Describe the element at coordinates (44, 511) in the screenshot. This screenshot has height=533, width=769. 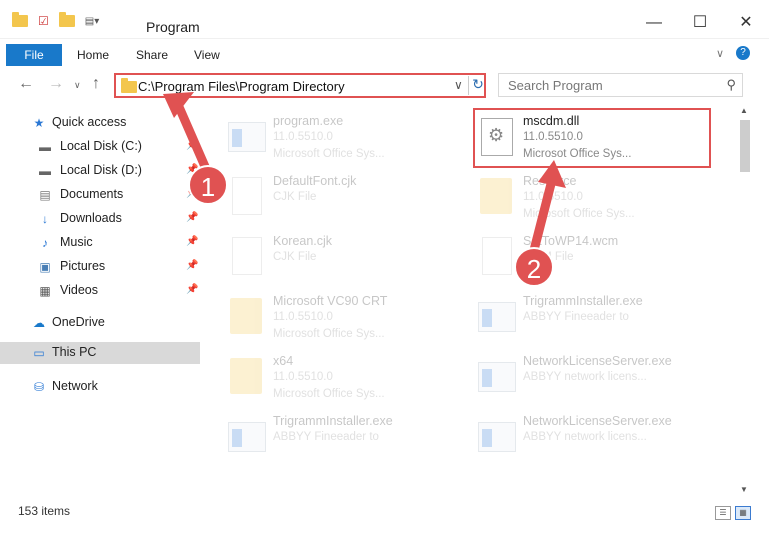
I see `item-count: 153 items` at that location.